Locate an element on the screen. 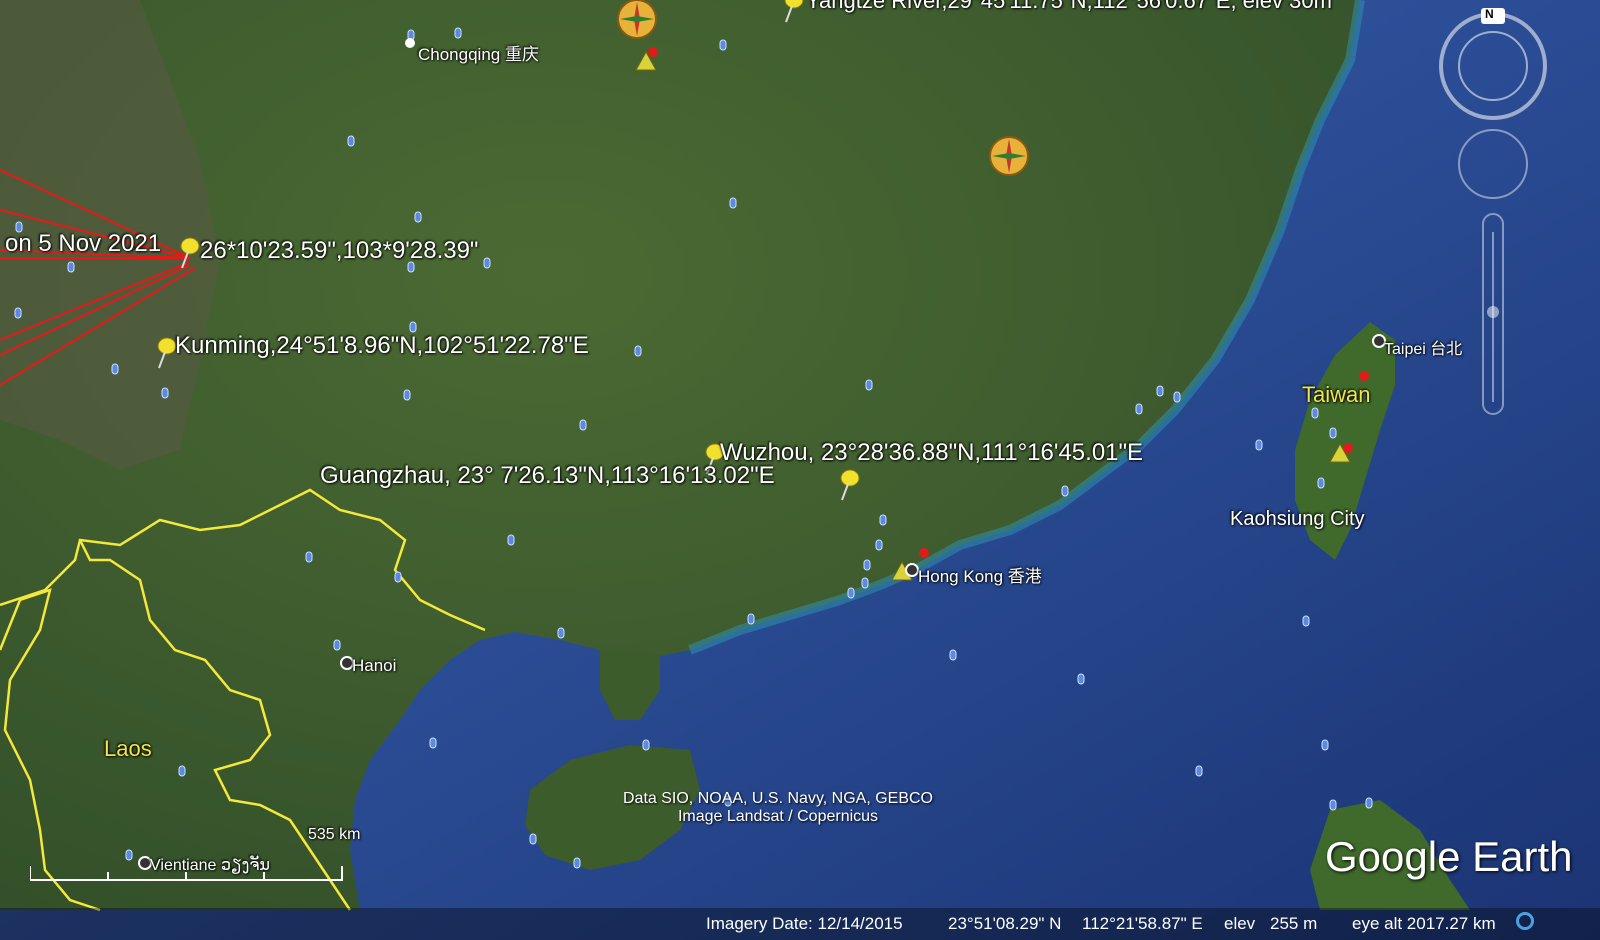 This screenshot has width=1600, height=940. latitude-readout: 23°51'08.29" N is located at coordinates (1005, 923).